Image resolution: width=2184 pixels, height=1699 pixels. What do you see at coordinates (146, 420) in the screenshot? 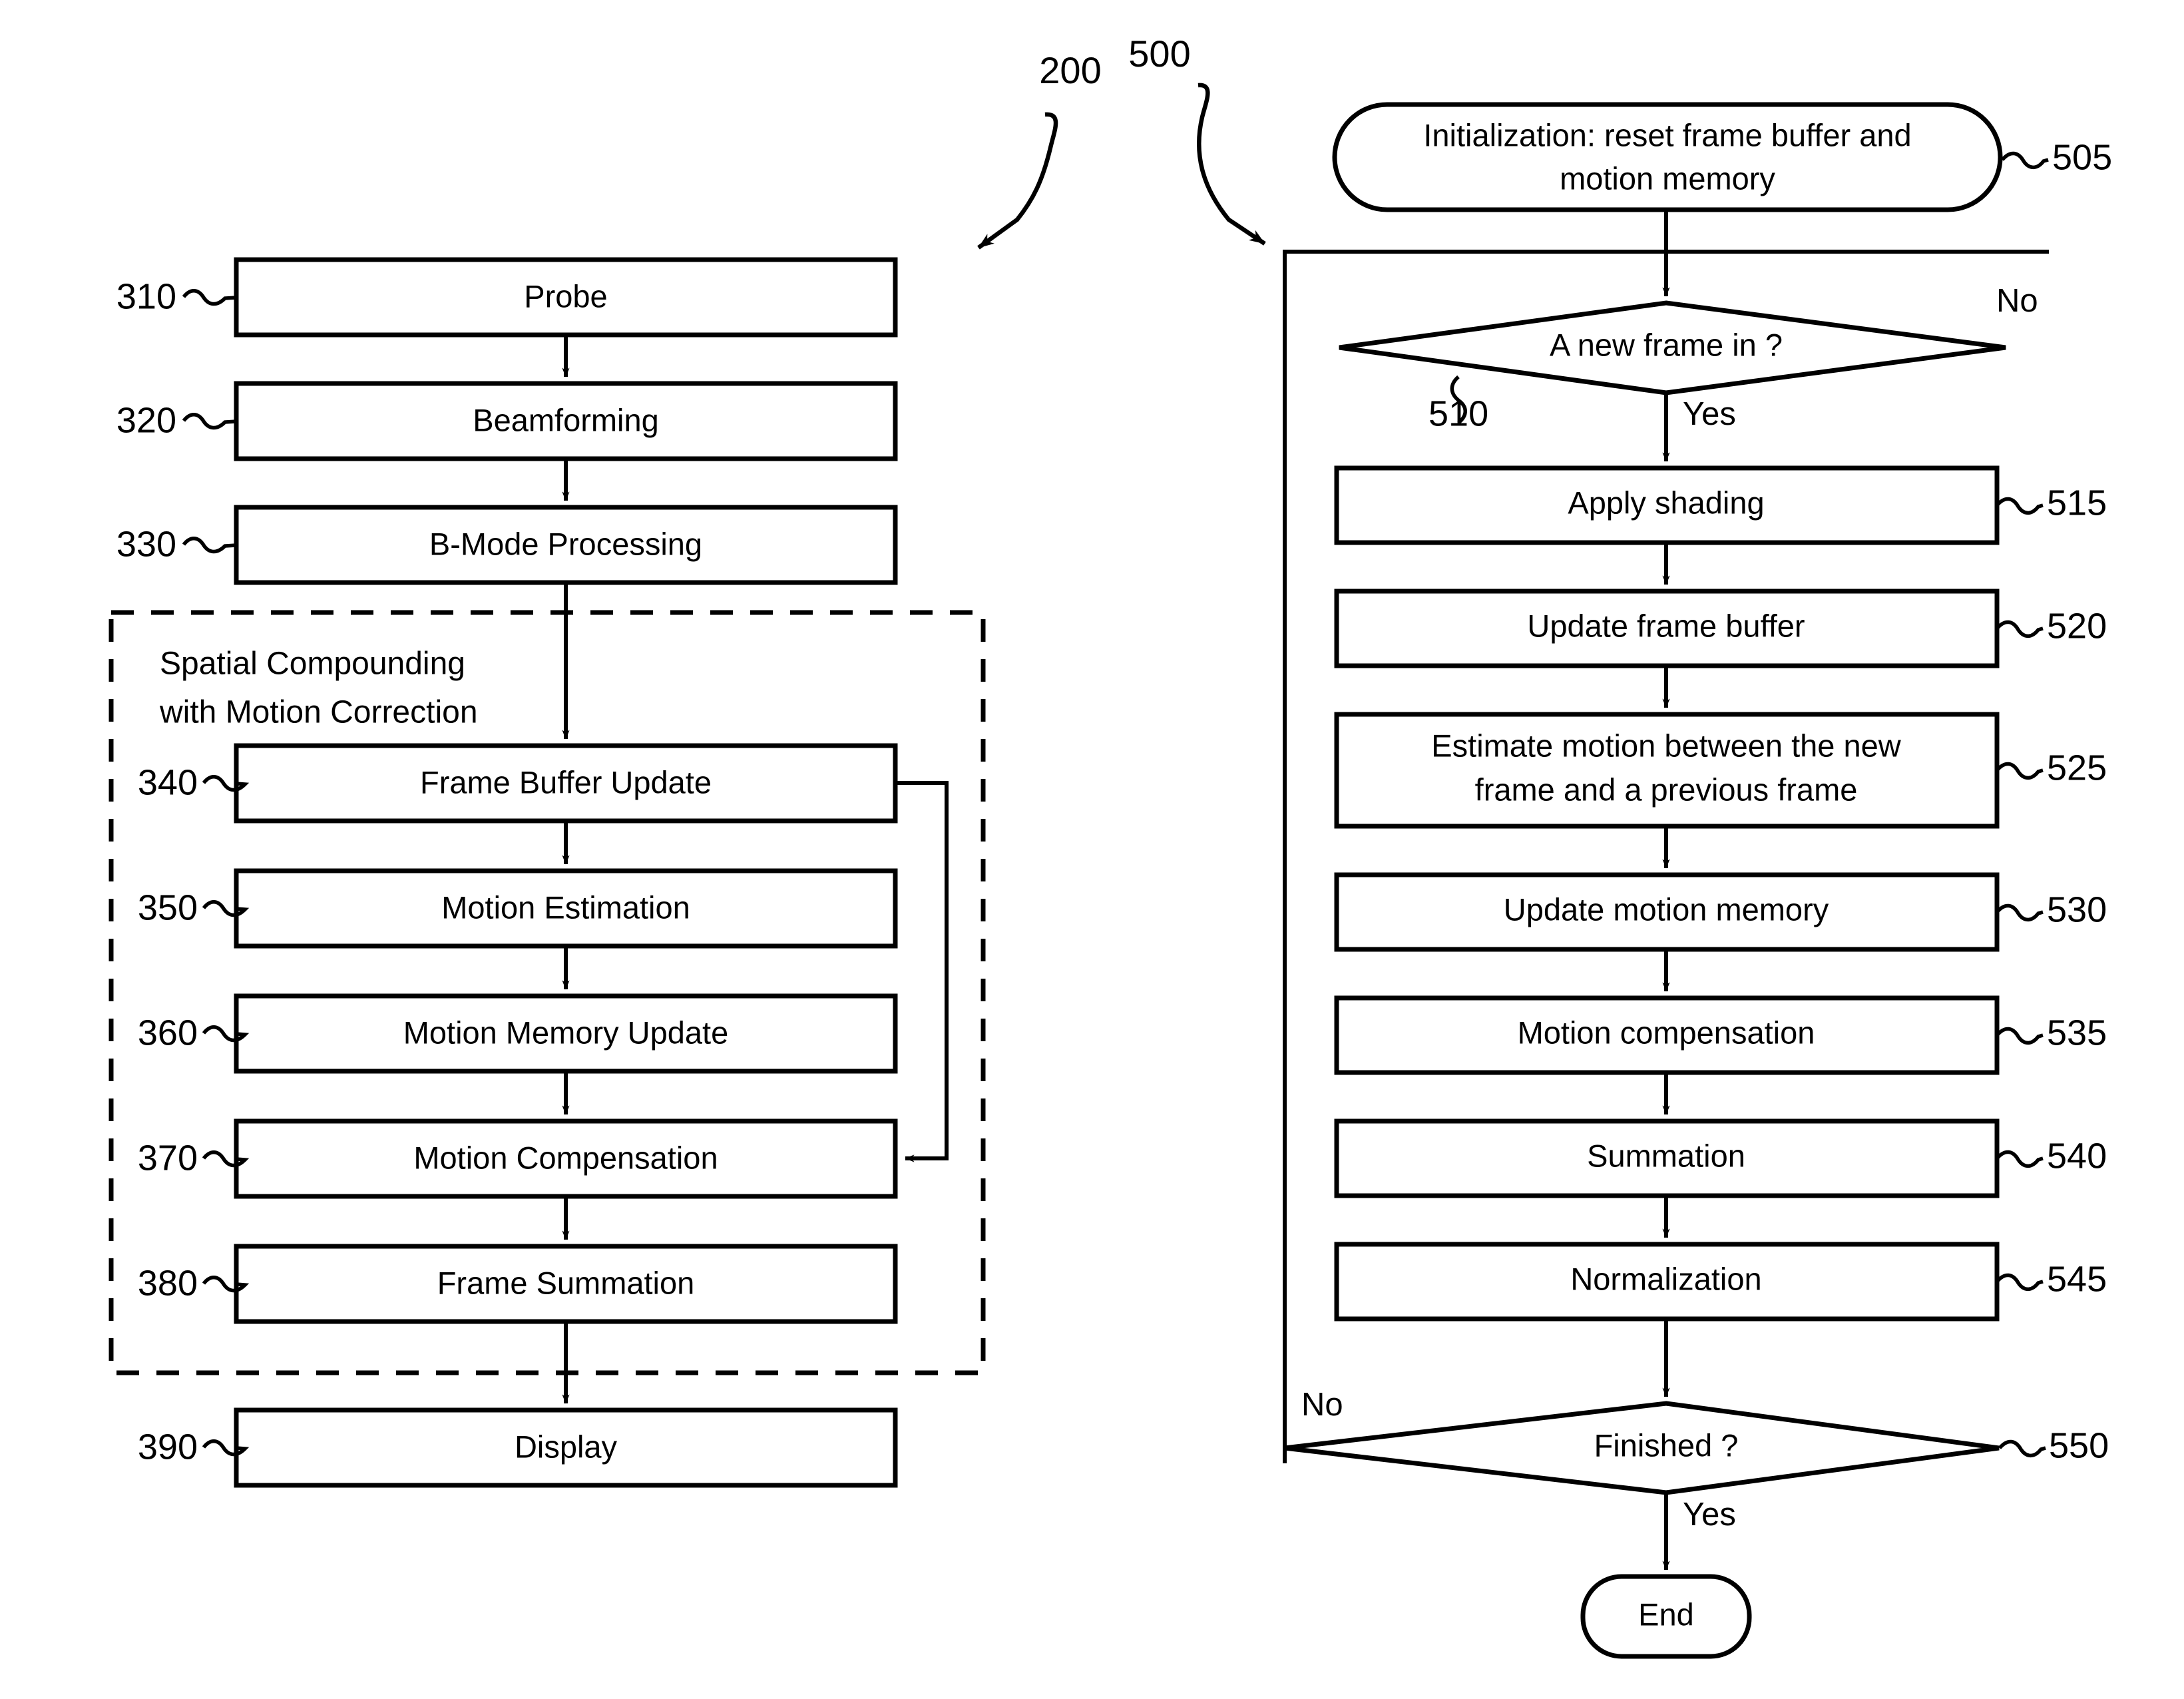
I see `left-ref-320: 320` at bounding box center [146, 420].